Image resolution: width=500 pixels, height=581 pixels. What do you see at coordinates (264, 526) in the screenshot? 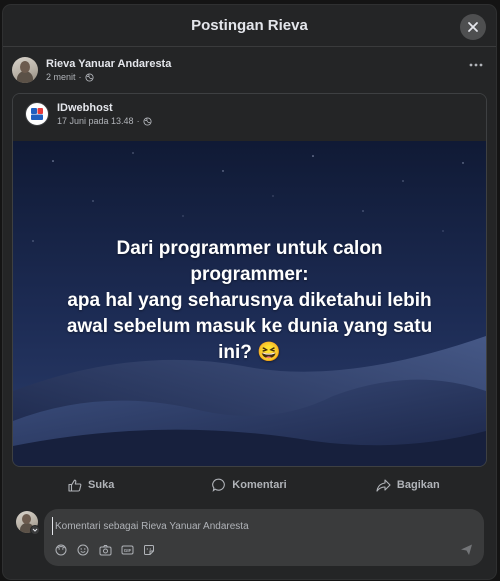
I see `comment-input` at bounding box center [264, 526].